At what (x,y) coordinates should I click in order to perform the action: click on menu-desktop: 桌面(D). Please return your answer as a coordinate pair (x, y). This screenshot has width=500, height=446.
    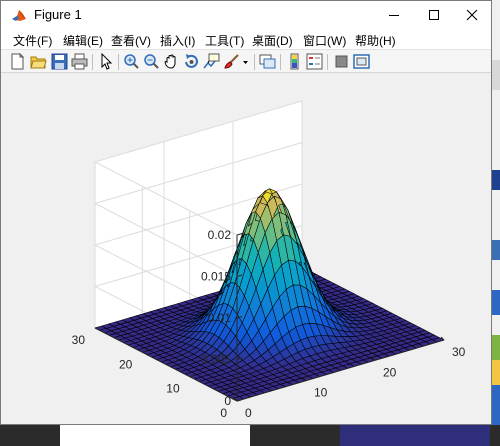
    Looking at the image, I should click on (272, 40).